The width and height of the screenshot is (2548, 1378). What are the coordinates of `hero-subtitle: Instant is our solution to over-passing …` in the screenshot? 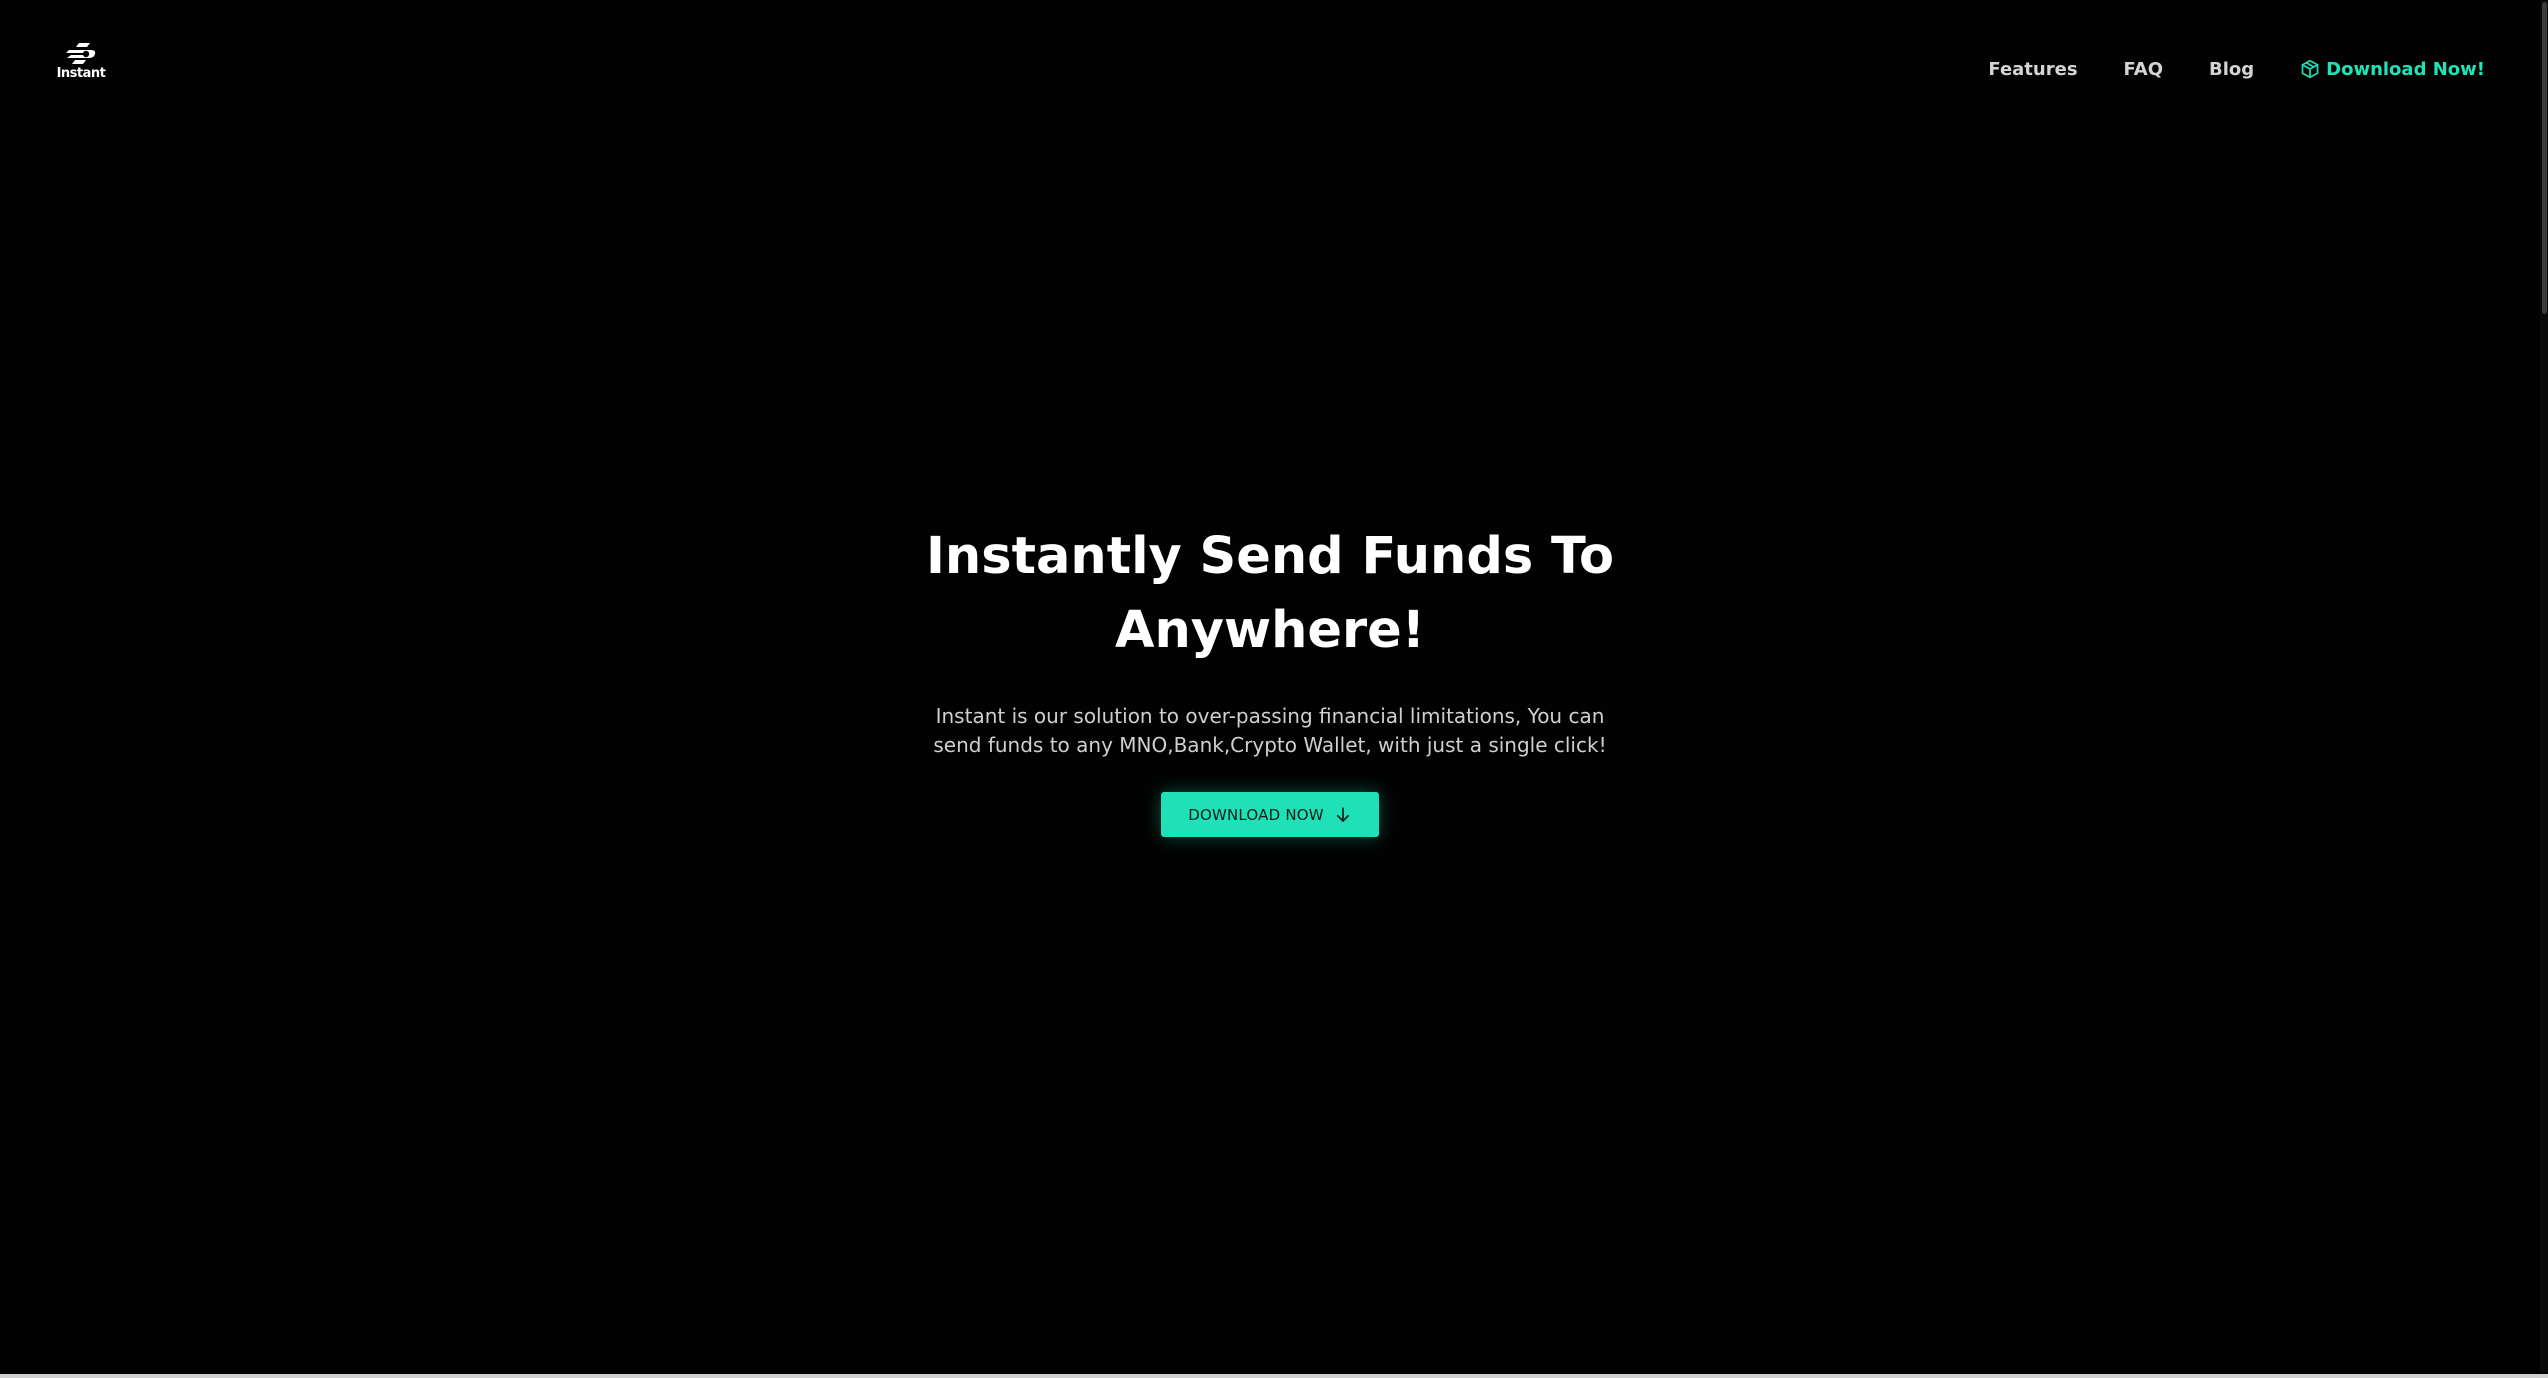 It's located at (1270, 730).